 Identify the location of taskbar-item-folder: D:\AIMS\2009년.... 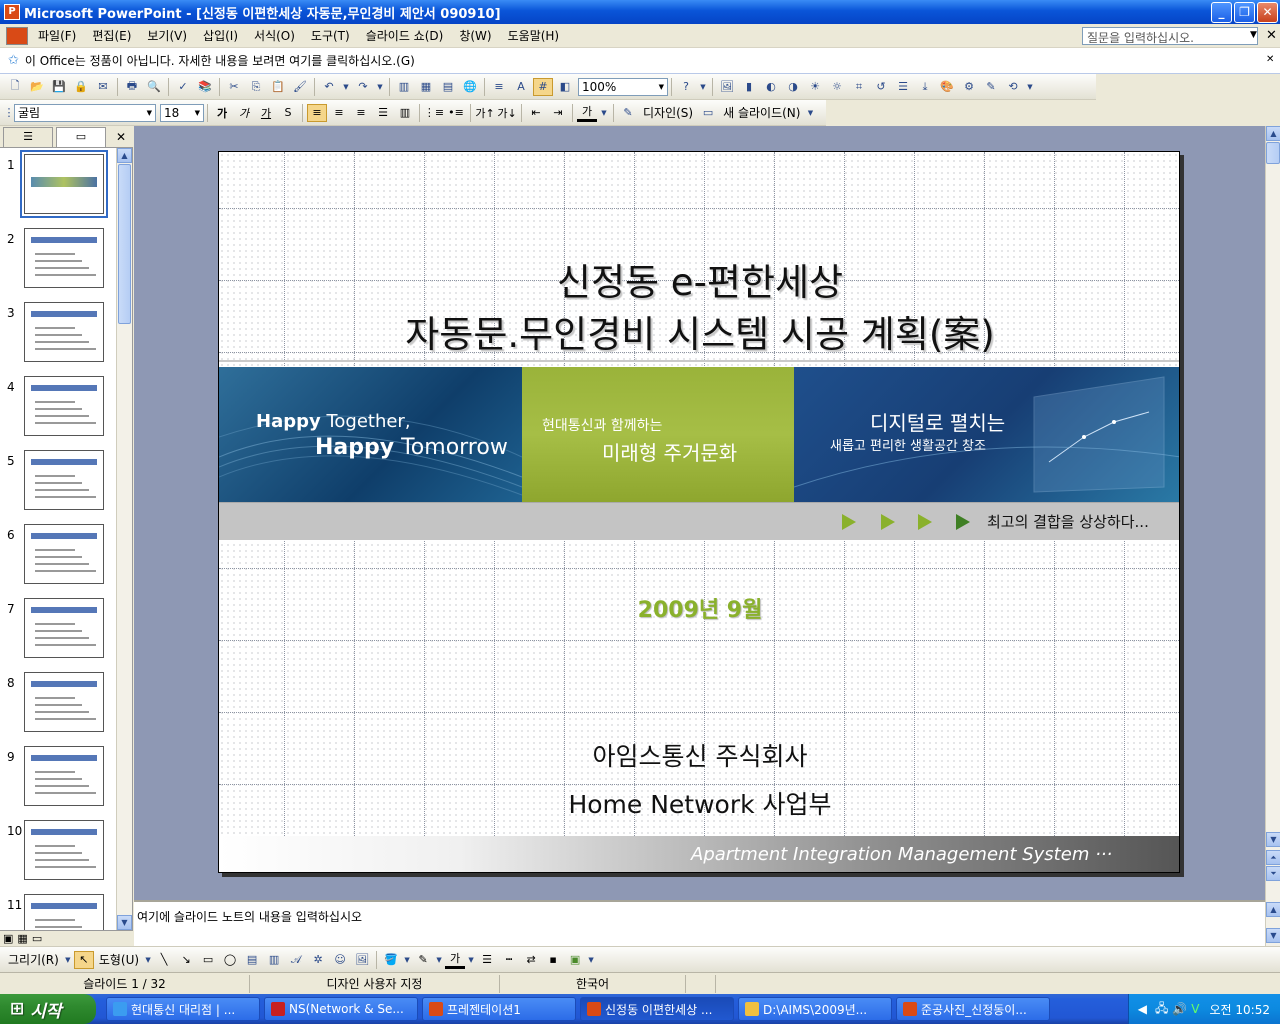
(815, 1009).